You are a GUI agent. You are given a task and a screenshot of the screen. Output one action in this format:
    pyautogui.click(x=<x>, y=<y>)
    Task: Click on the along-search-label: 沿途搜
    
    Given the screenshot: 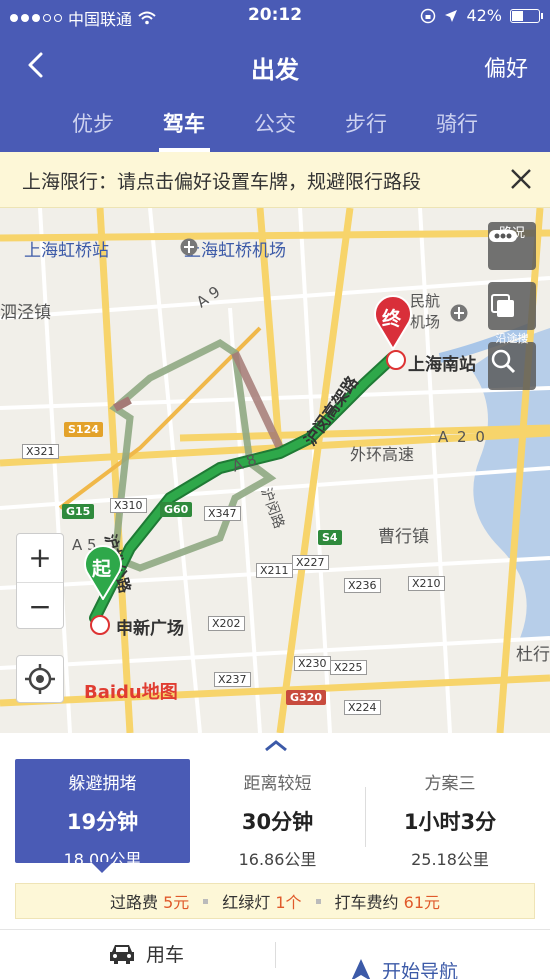 What is the action you would take?
    pyautogui.click(x=512, y=338)
    